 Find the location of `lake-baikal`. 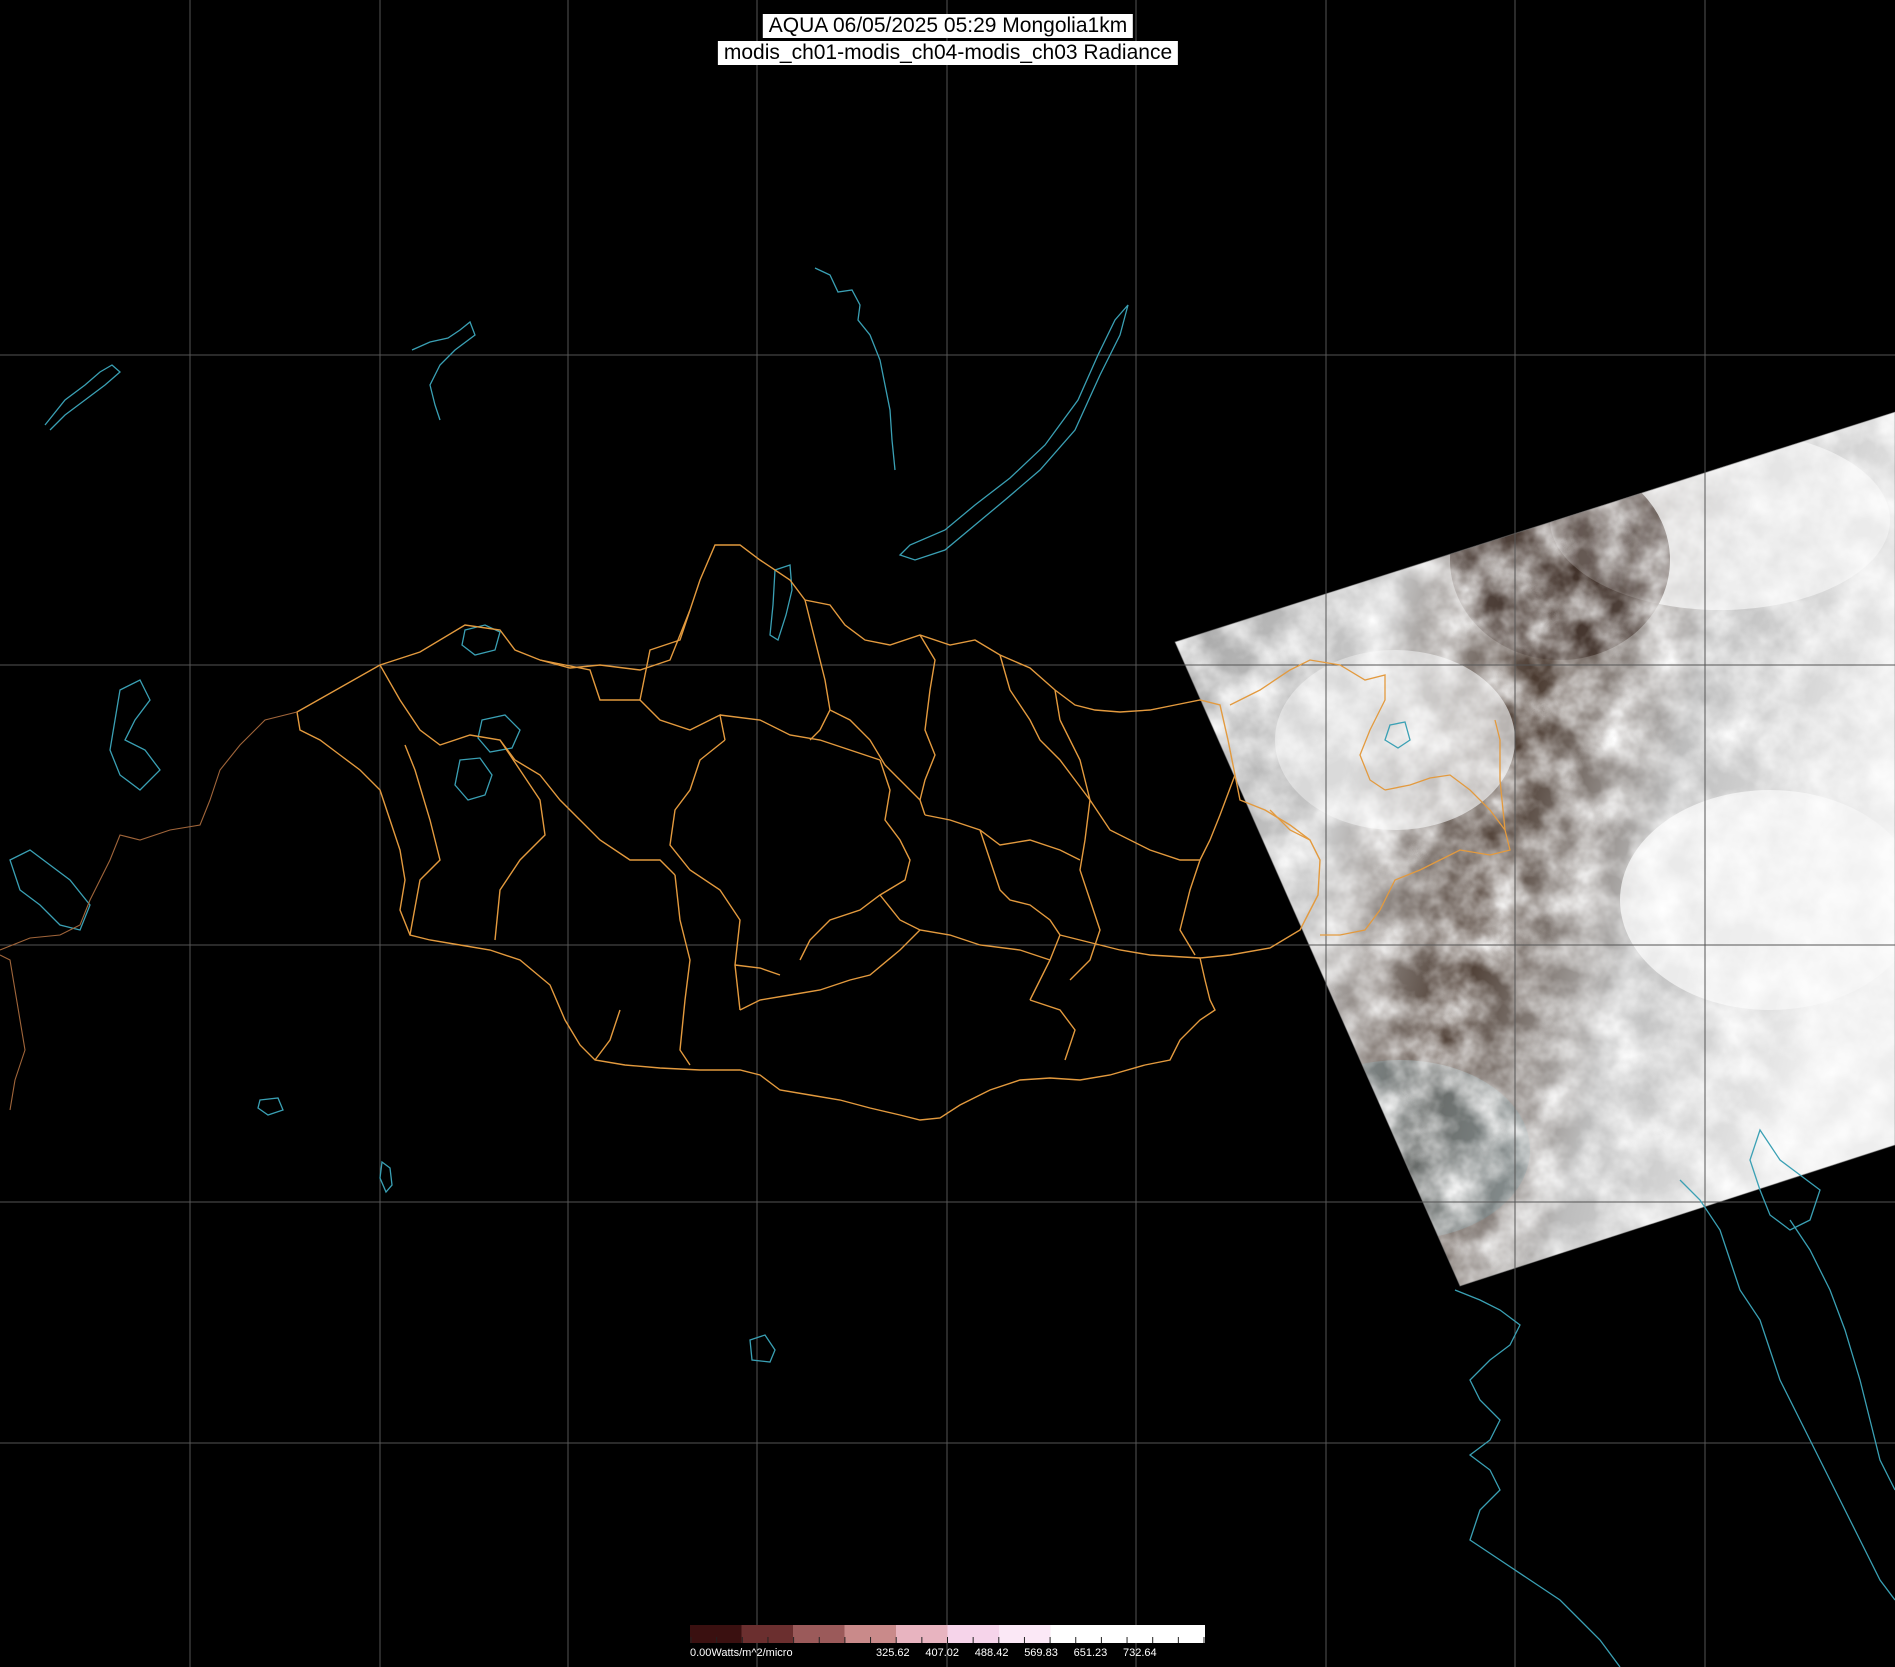

lake-baikal is located at coordinates (1013, 432).